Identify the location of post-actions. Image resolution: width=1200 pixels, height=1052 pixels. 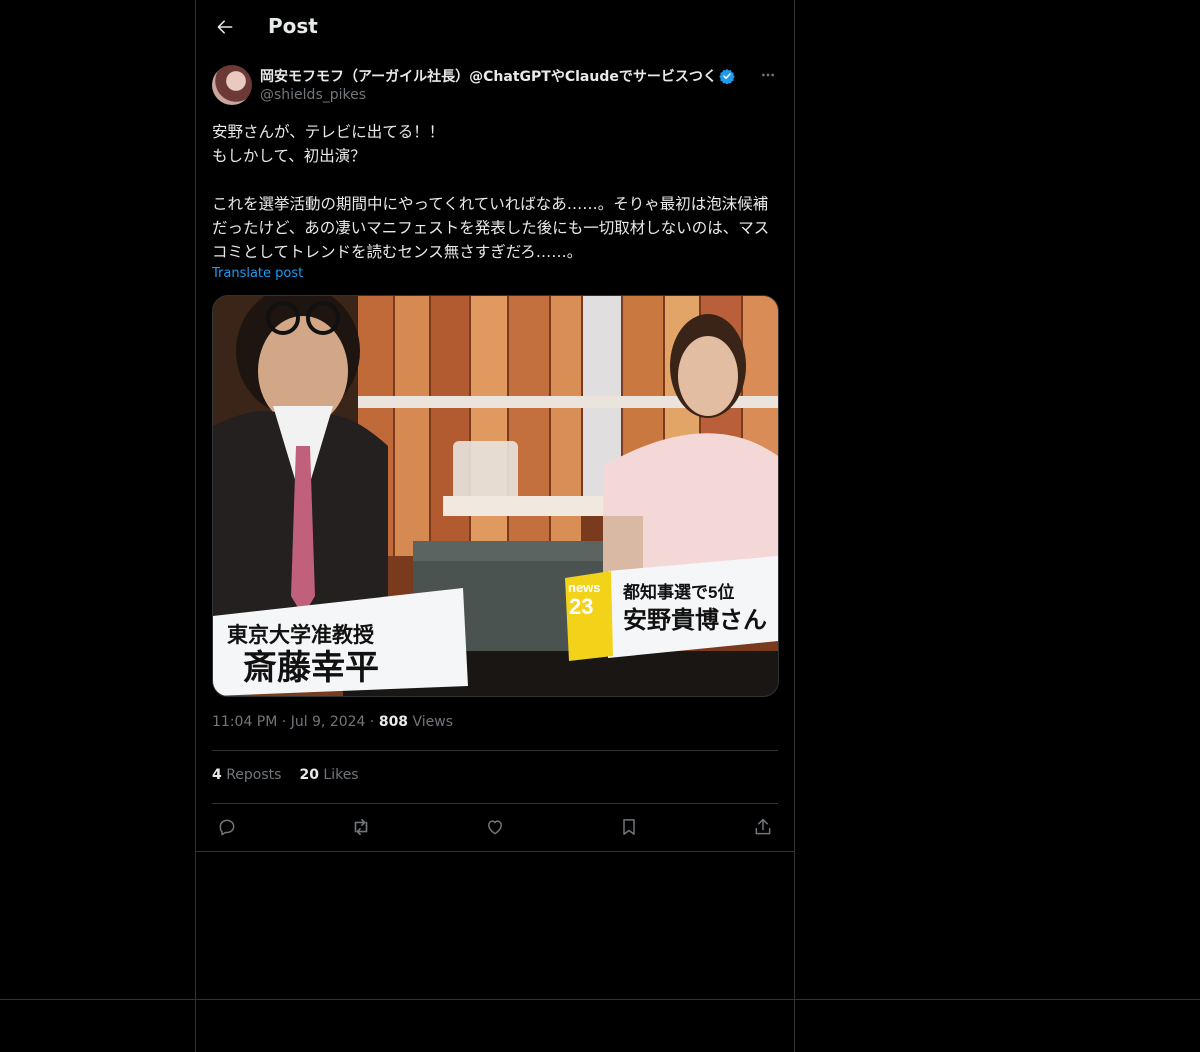
(495, 827).